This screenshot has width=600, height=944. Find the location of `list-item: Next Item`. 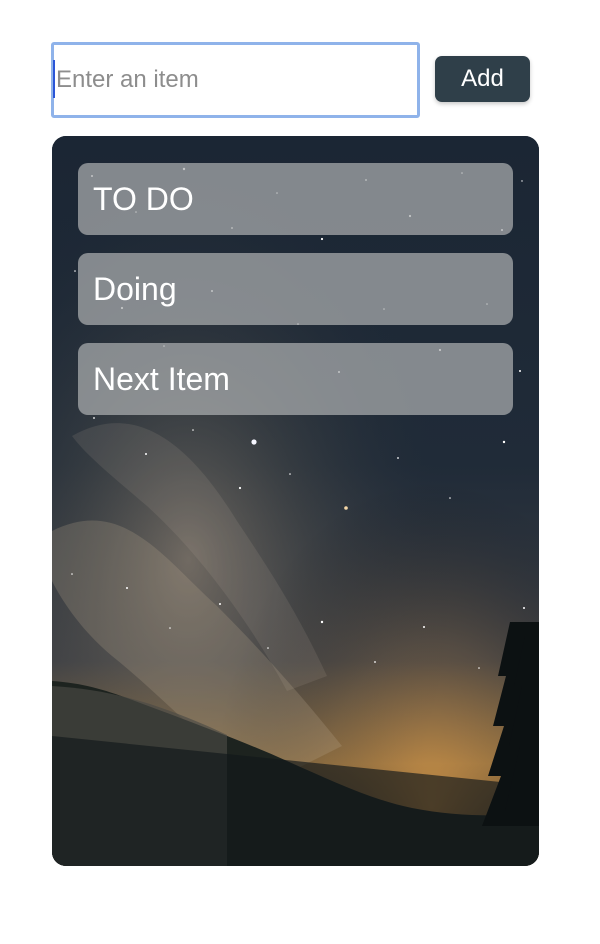

list-item: Next Item is located at coordinates (295, 379).